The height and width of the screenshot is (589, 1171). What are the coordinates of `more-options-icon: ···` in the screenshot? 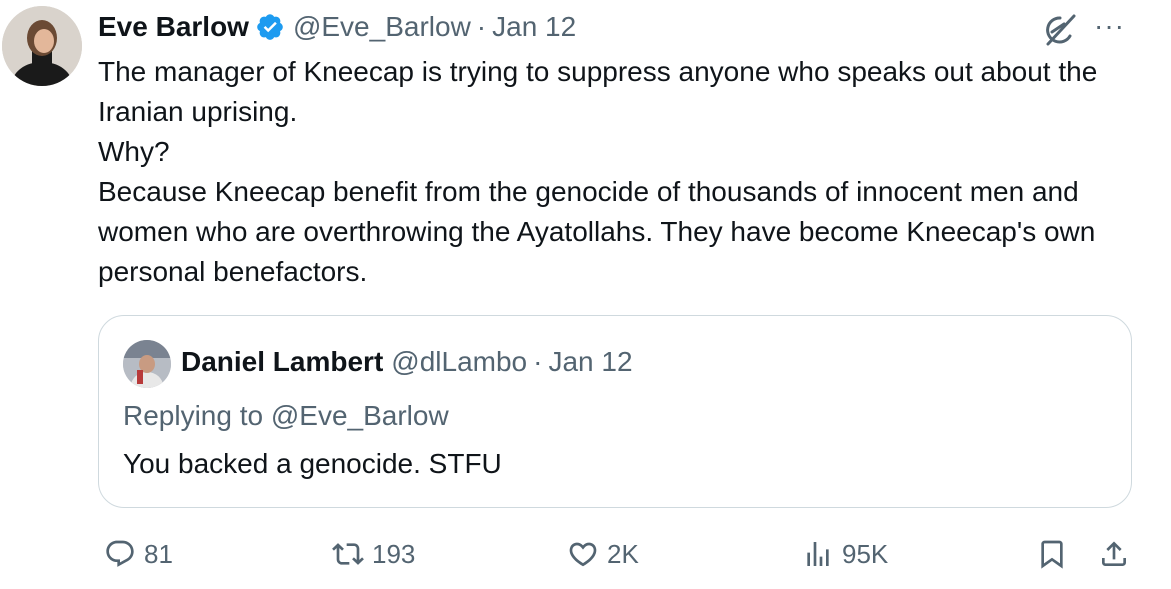 It's located at (1109, 26).